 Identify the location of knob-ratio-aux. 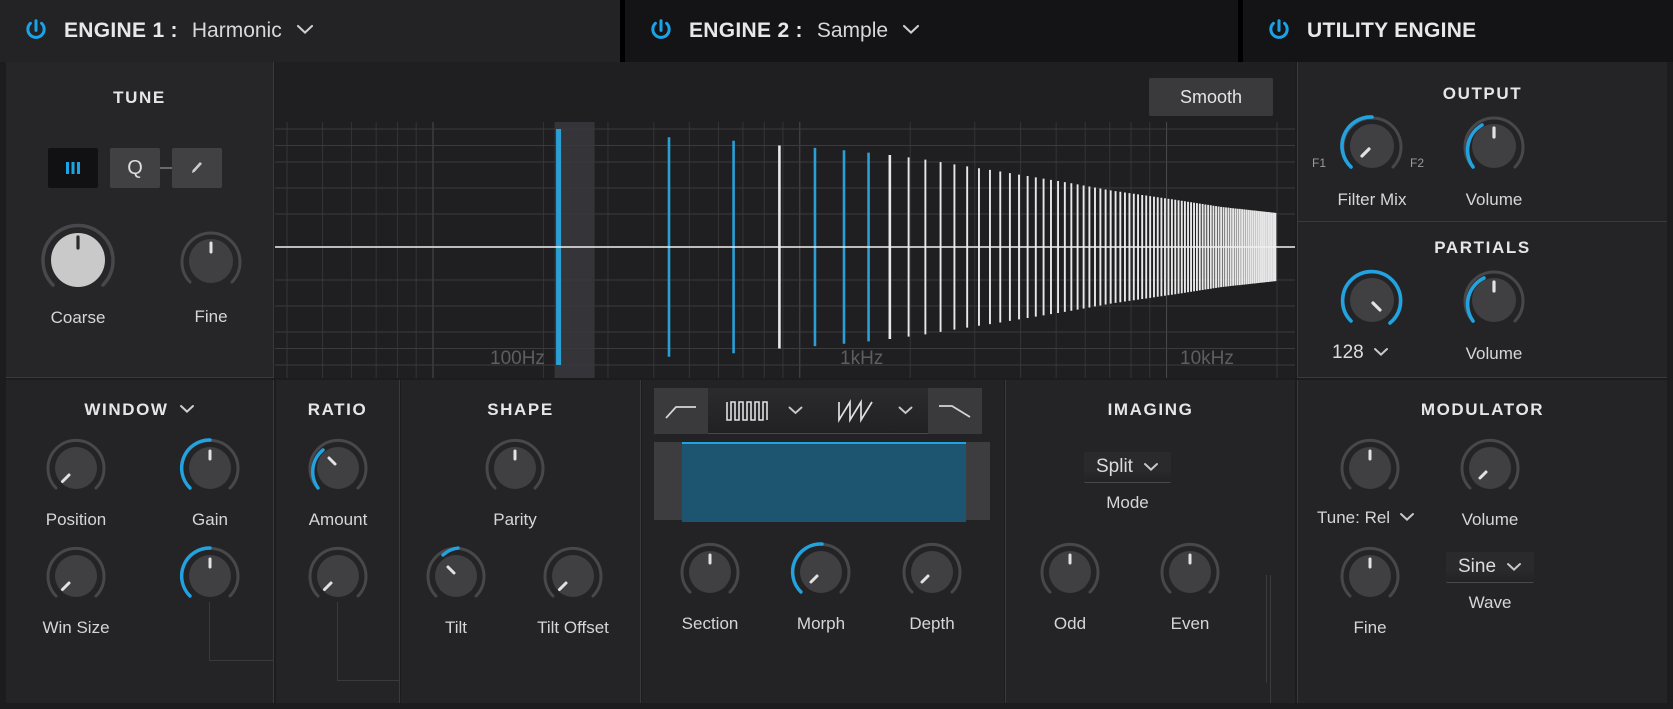
(338, 578).